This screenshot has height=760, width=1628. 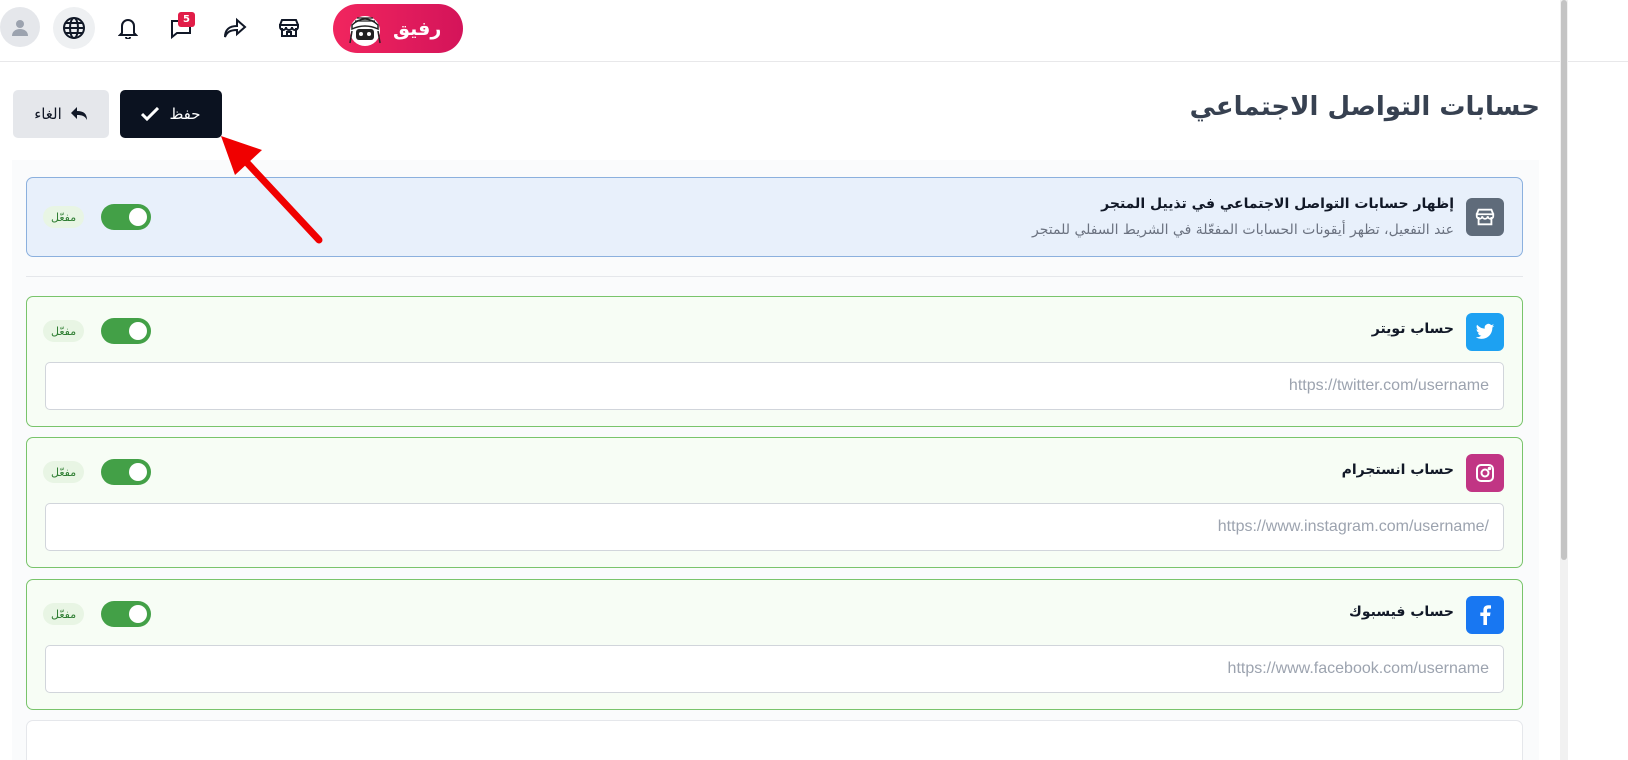 I want to click on instagram-status-badge: مفعّل, so click(x=64, y=472).